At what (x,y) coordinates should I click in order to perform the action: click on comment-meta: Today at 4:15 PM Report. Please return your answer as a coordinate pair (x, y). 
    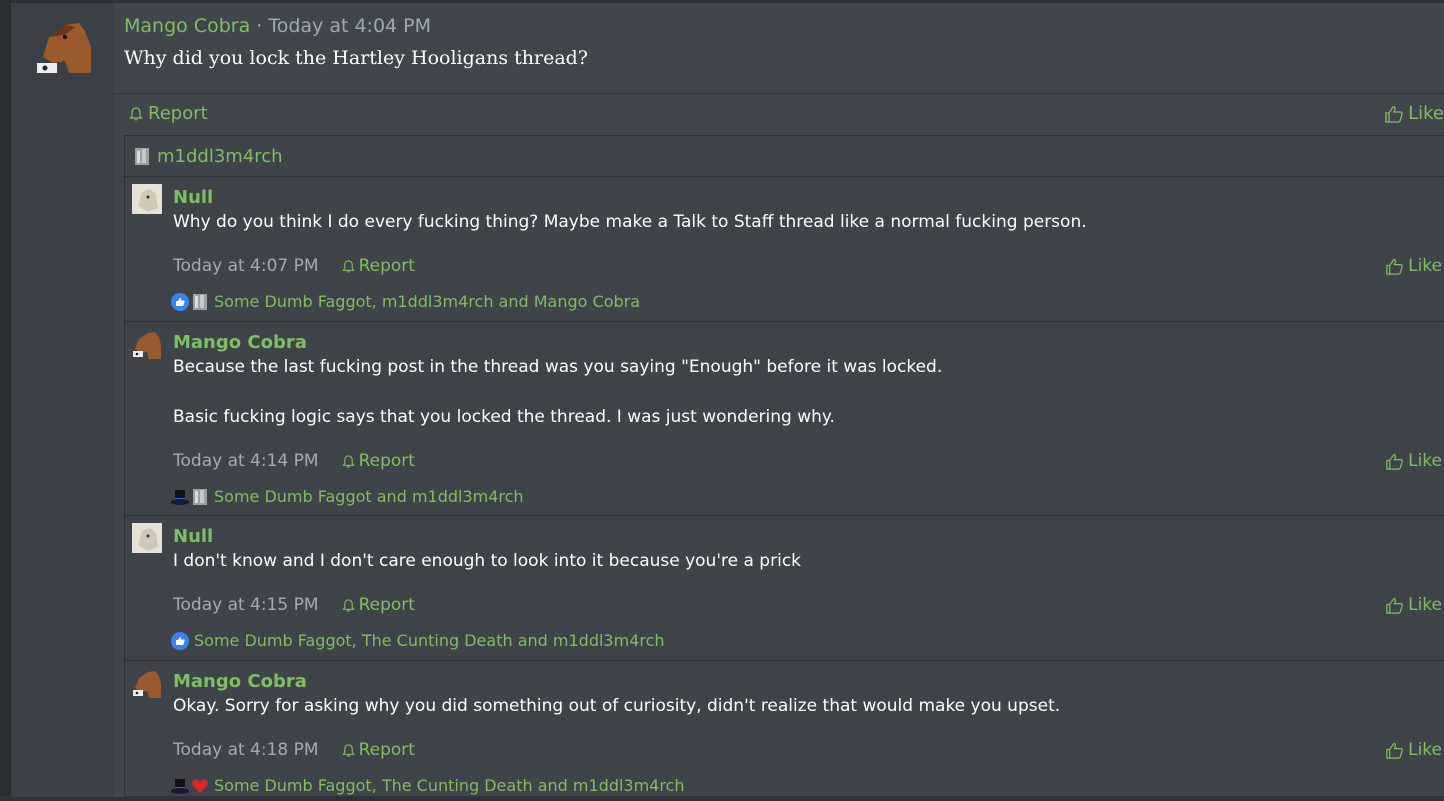
    Looking at the image, I should click on (294, 605).